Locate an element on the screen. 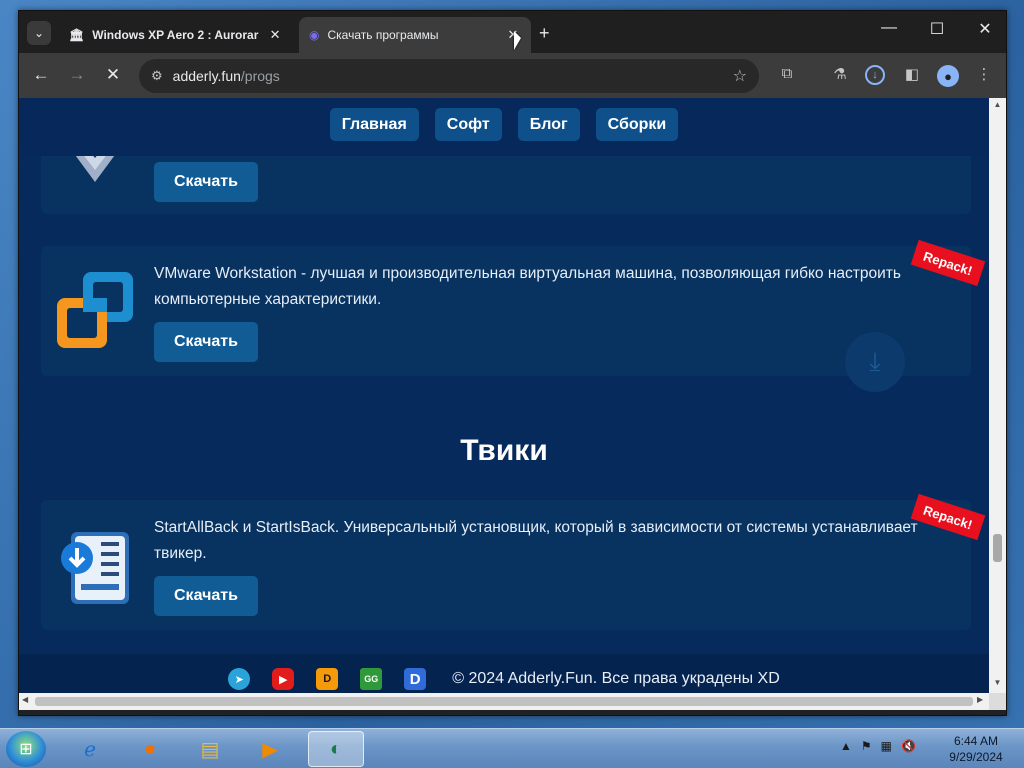  download-fab-icon: ⤓ is located at coordinates (875, 362).